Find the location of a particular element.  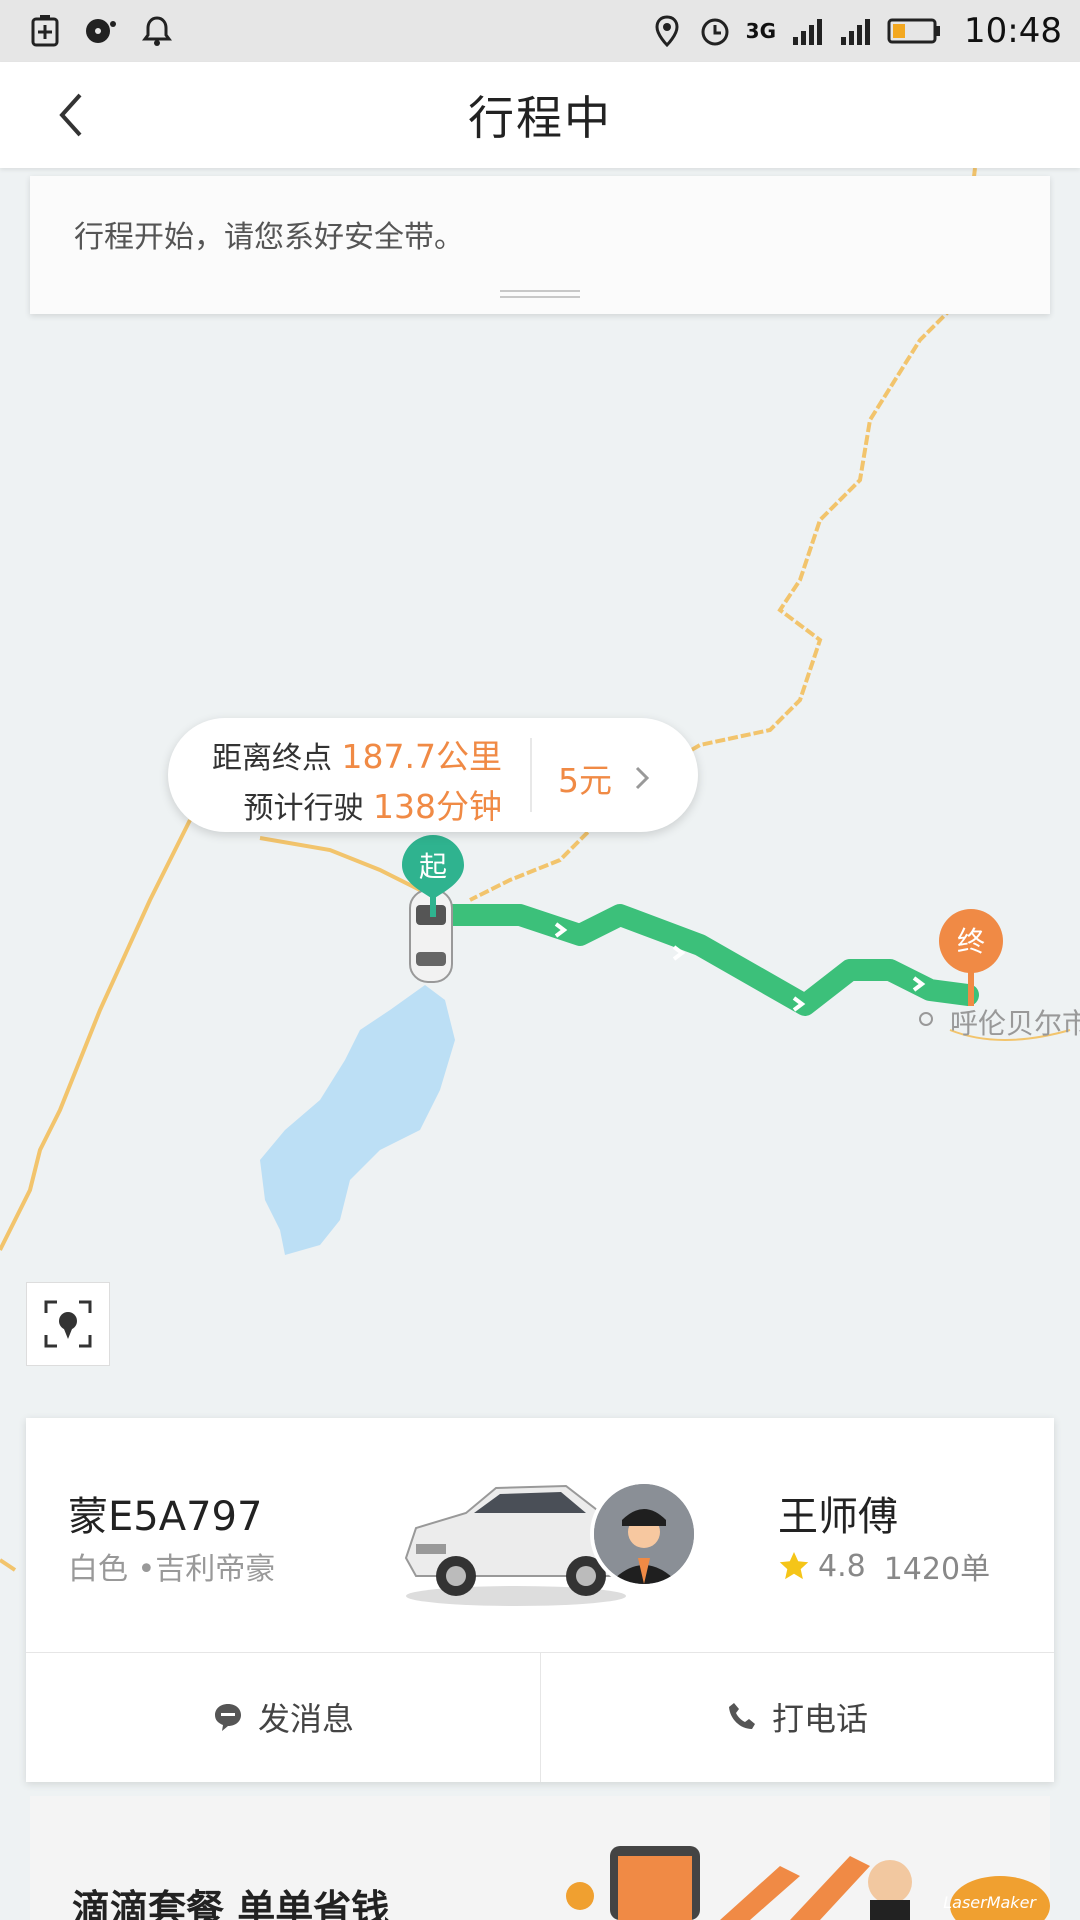

message-icon is located at coordinates (227, 1717).